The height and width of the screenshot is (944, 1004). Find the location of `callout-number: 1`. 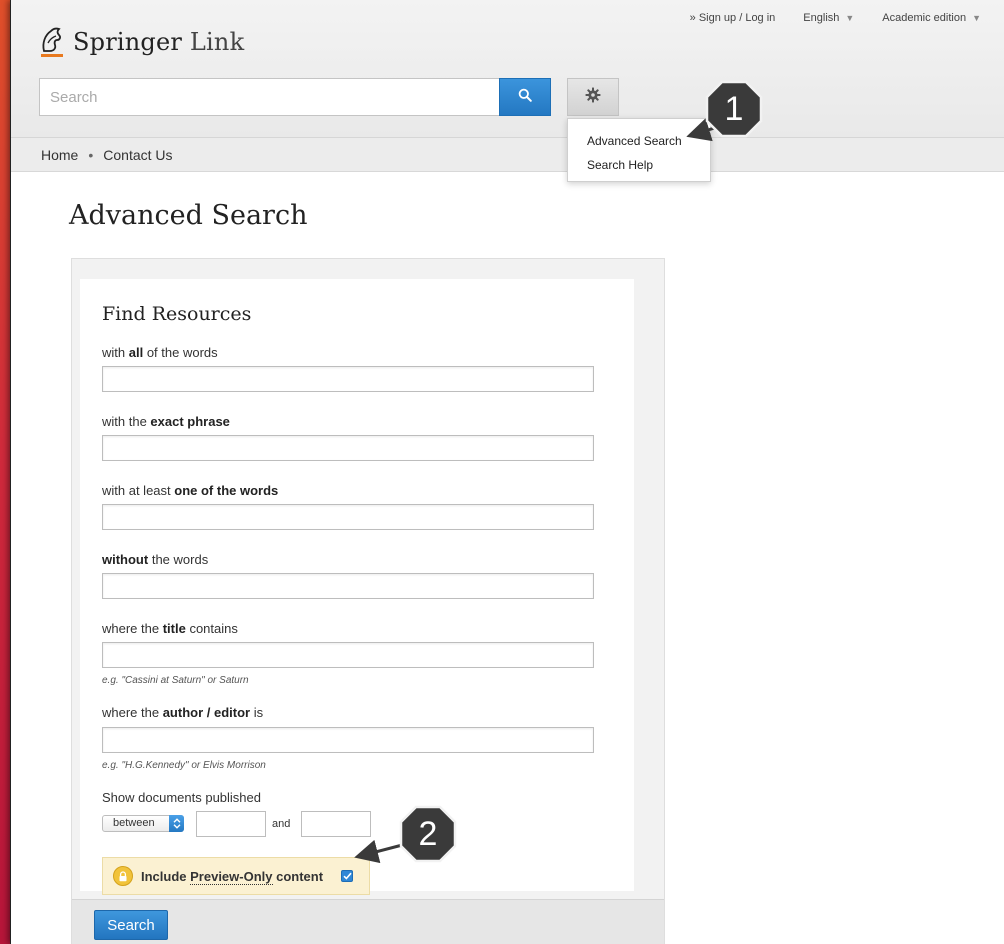

callout-number: 1 is located at coordinates (734, 109).